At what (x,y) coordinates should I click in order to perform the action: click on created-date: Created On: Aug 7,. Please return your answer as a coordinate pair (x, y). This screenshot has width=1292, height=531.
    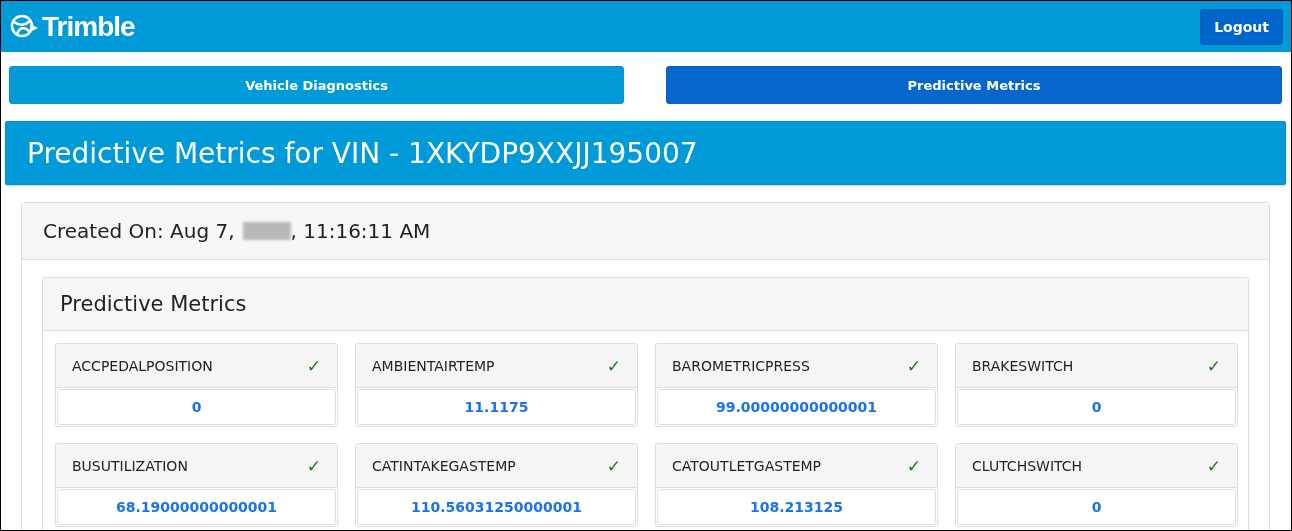
    Looking at the image, I should click on (139, 231).